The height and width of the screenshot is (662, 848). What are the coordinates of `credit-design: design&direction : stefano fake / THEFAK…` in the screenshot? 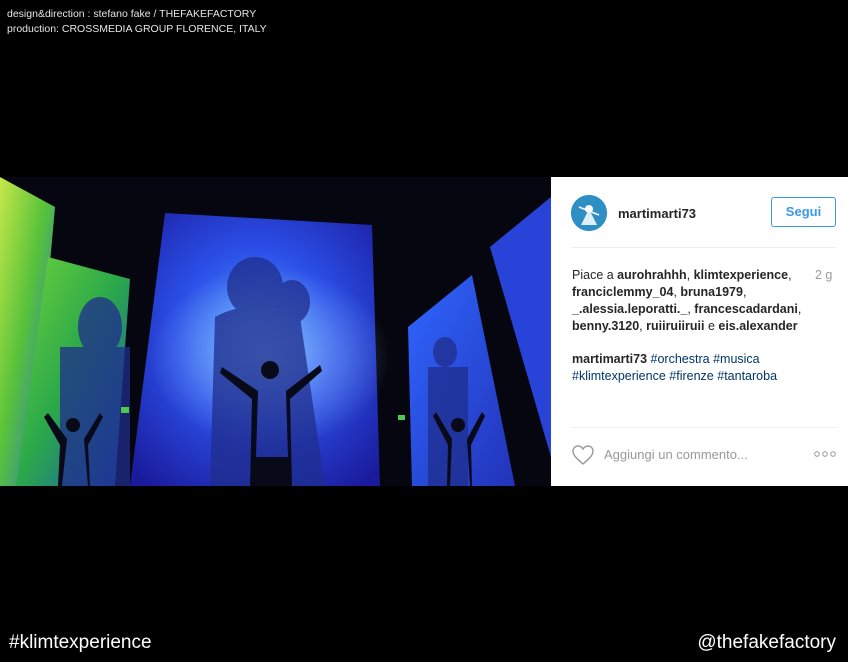 It's located at (132, 14).